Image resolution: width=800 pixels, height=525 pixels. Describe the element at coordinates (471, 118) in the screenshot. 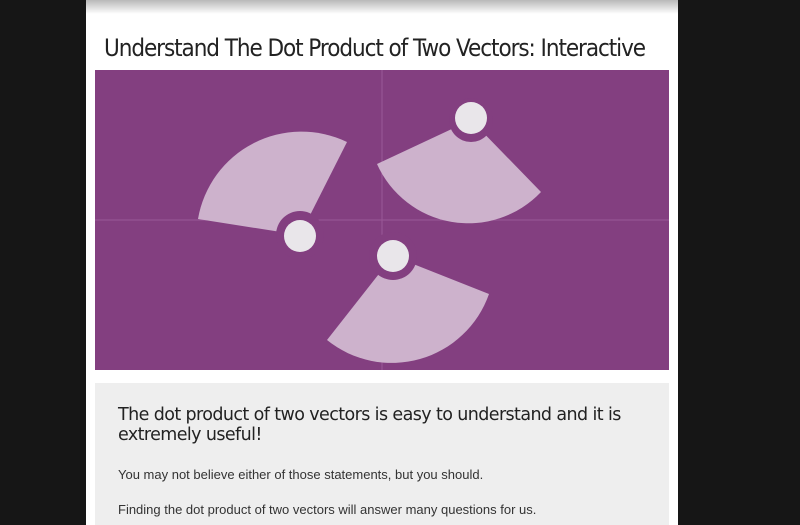

I see `drag-handle-top-right` at that location.